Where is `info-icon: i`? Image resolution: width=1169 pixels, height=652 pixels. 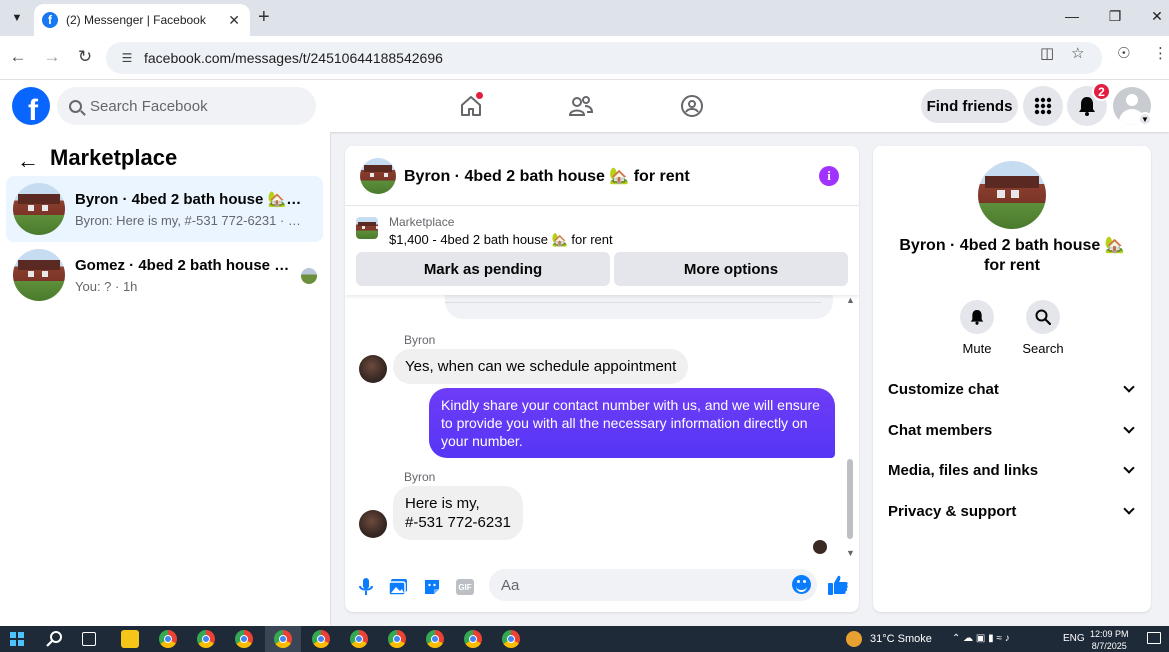
info-icon: i is located at coordinates (829, 176).